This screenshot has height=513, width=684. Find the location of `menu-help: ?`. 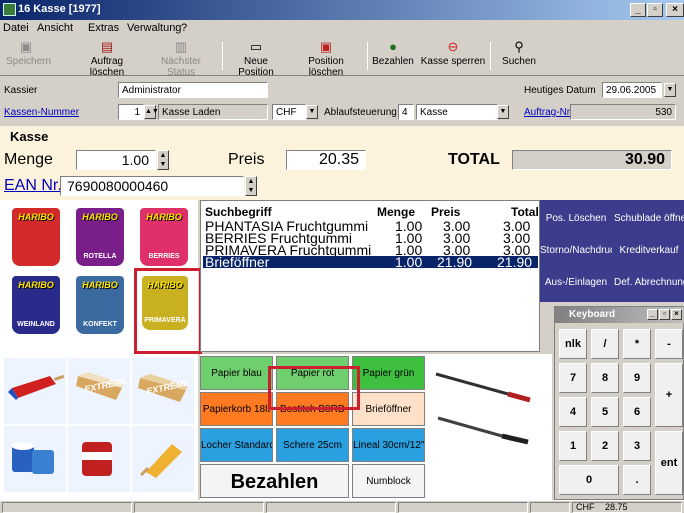

menu-help: ? is located at coordinates (184, 28).